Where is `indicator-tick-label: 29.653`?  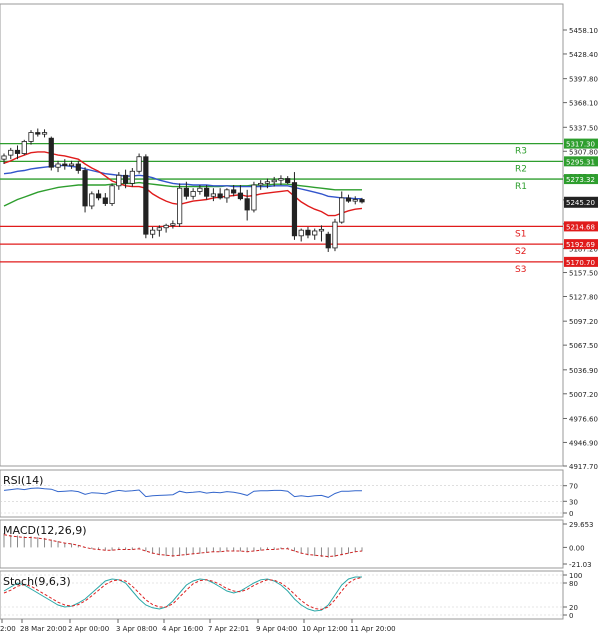 indicator-tick-label: 29.653 is located at coordinates (581, 525).